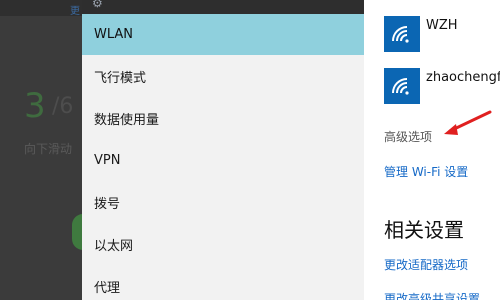 The image size is (500, 307). What do you see at coordinates (107, 204) in the screenshot?
I see `nav-item-label: 拨号` at bounding box center [107, 204].